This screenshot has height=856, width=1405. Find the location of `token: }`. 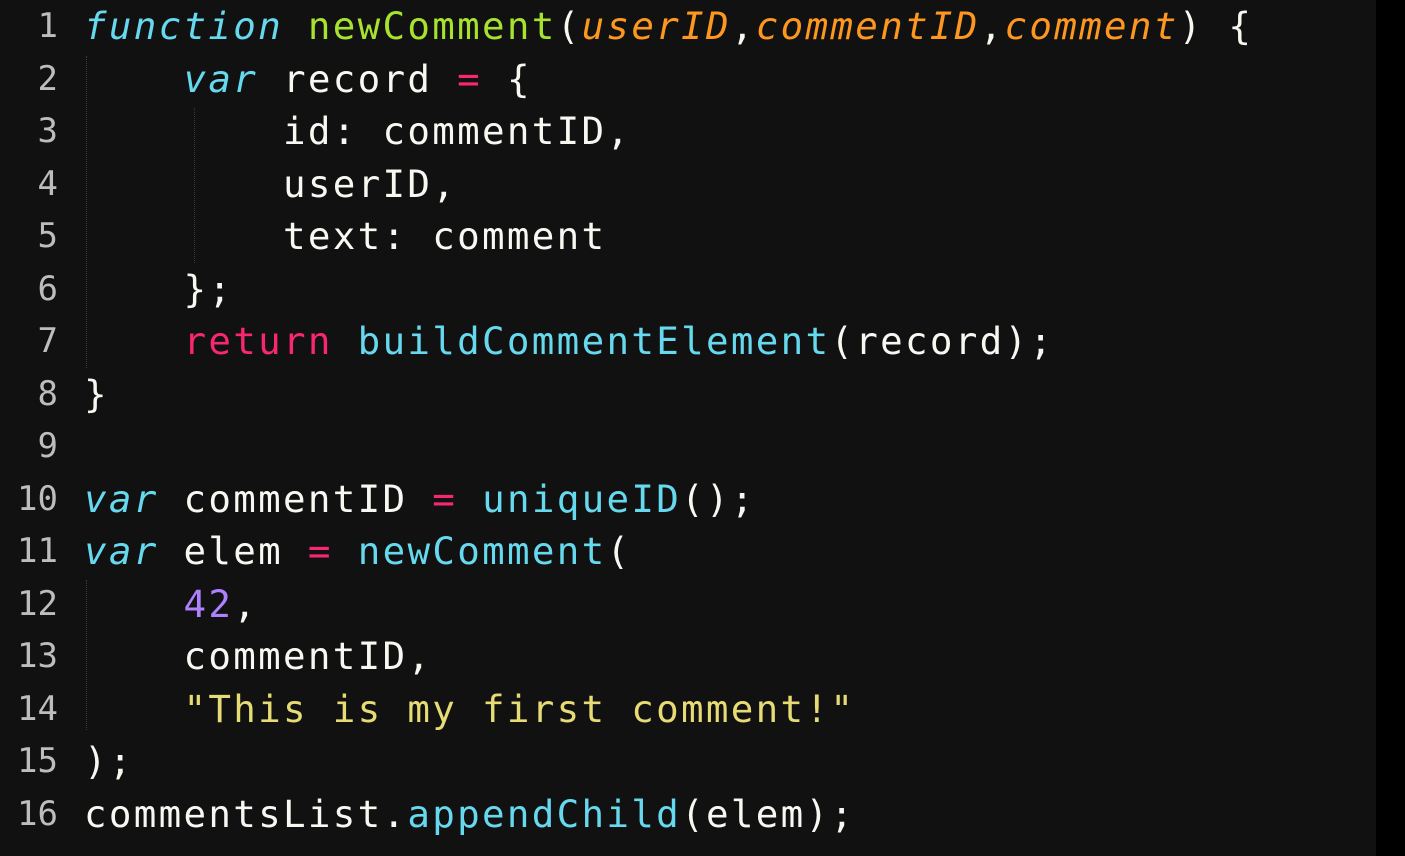

token: } is located at coordinates (96, 393).